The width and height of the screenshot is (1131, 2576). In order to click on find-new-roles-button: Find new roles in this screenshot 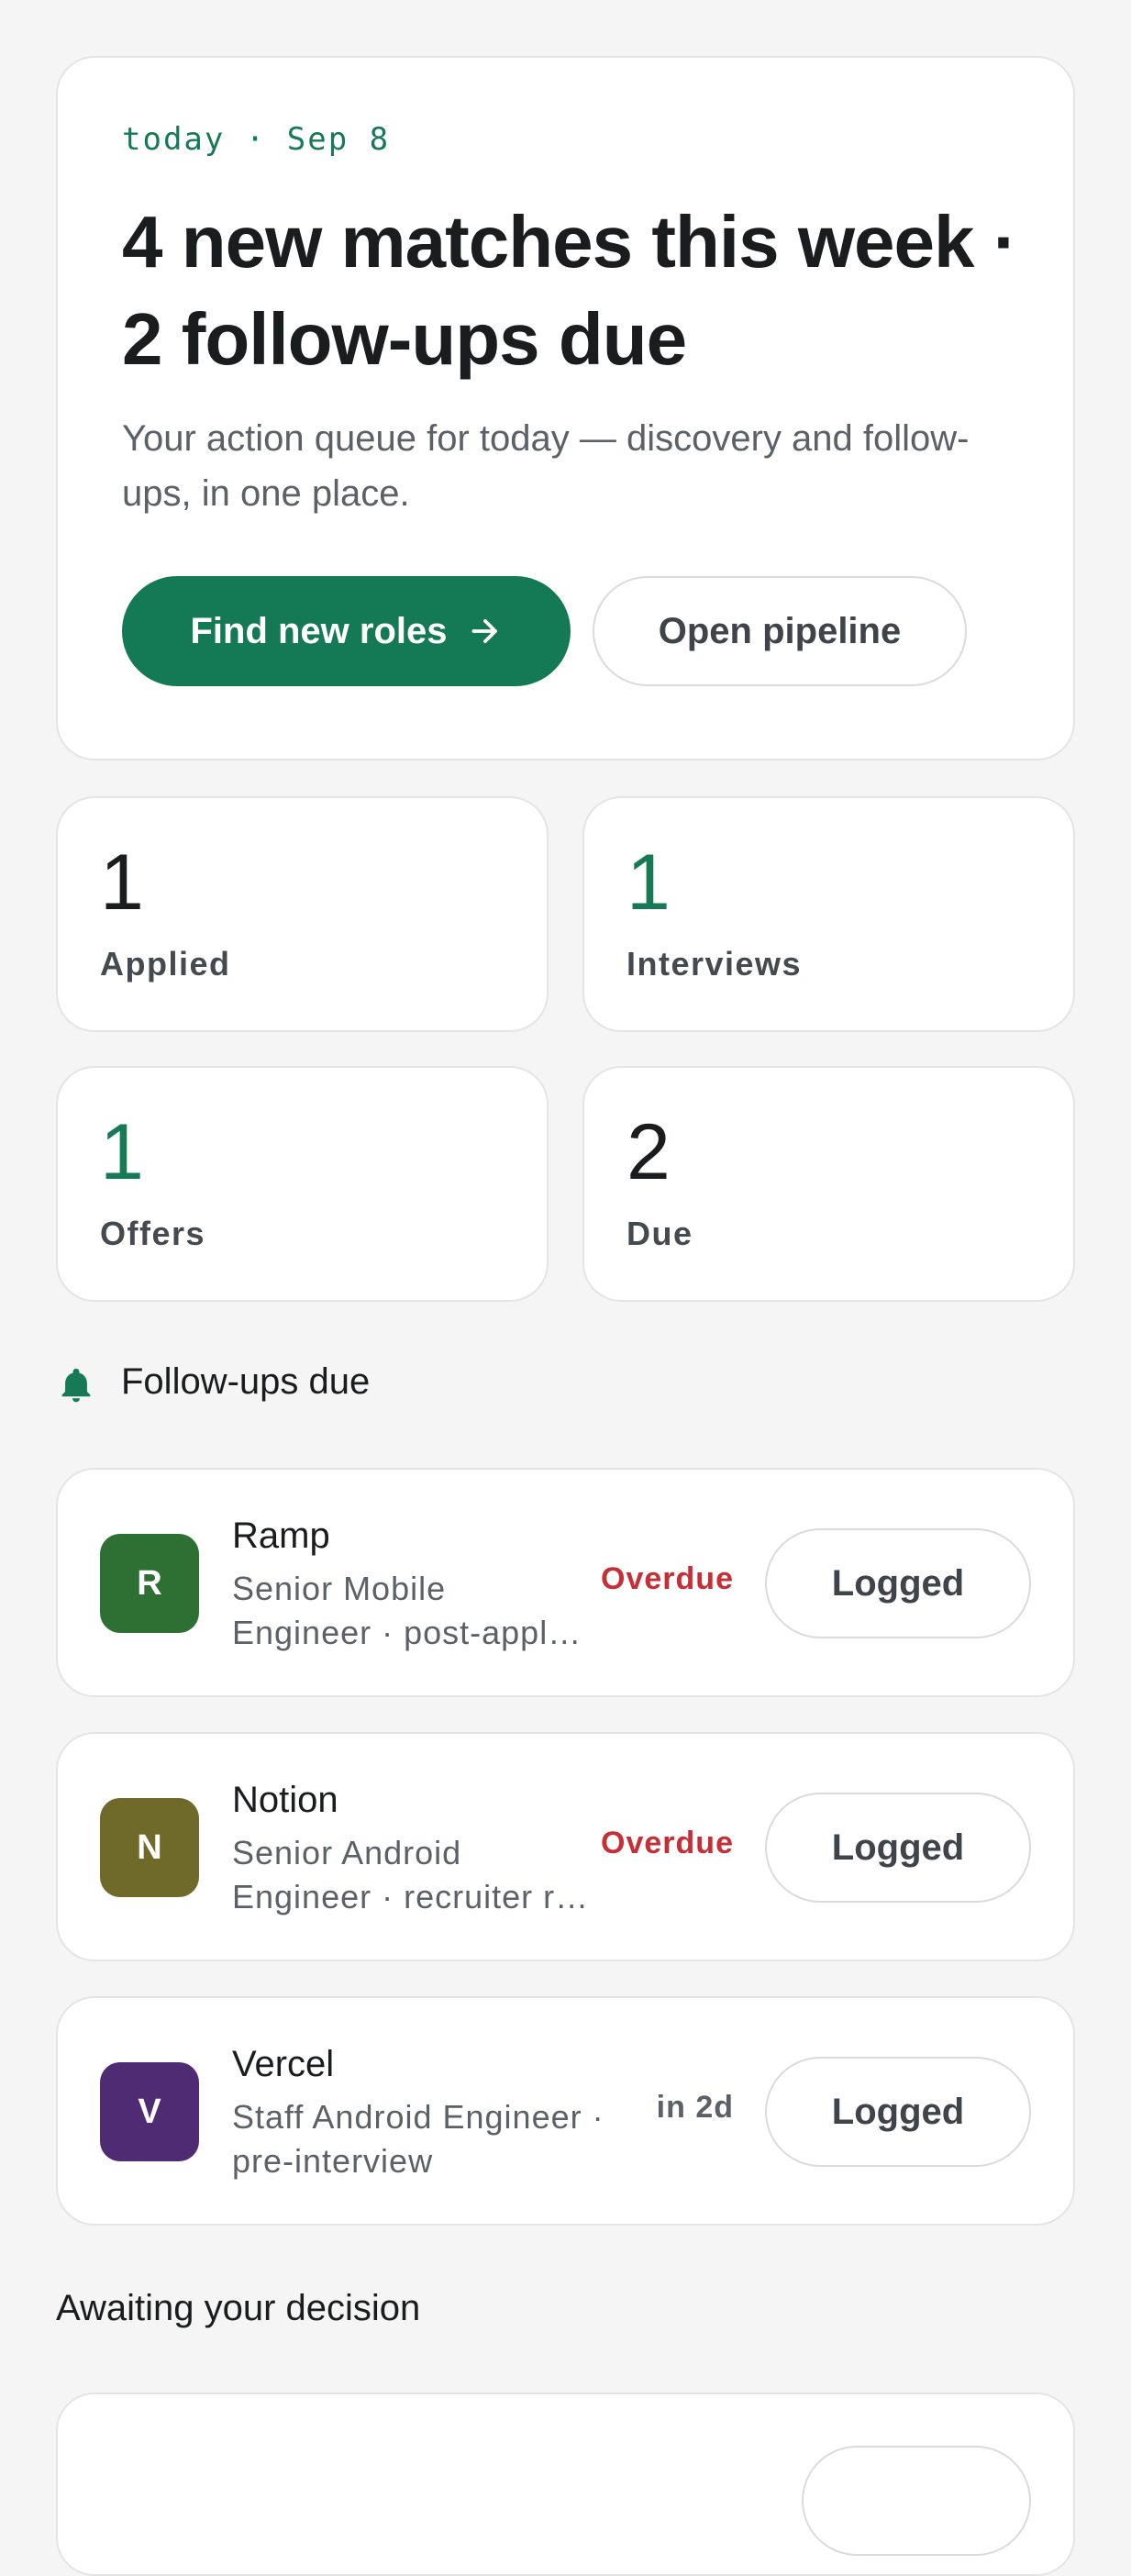, I will do `click(346, 631)`.